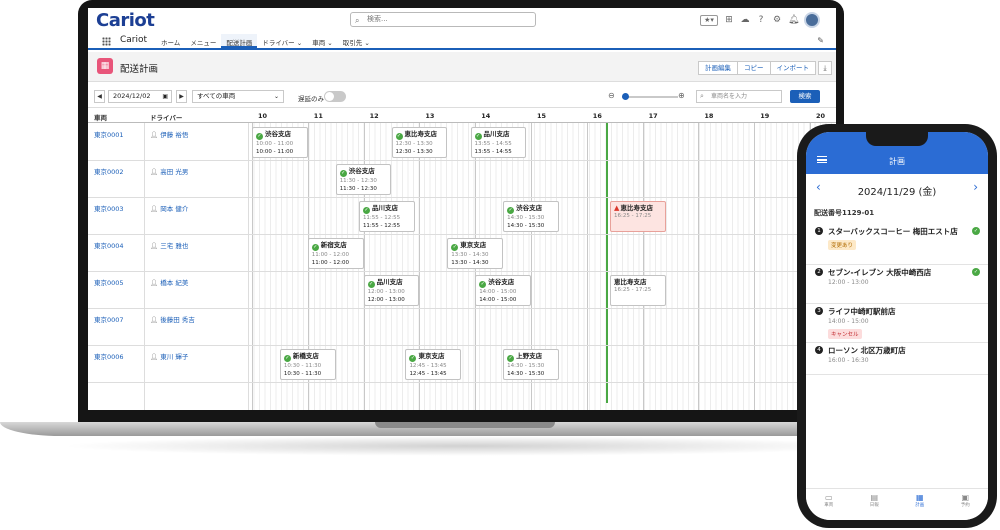 The image size is (1000, 530). What do you see at coordinates (709, 116) in the screenshot?
I see `hour-label: 18` at bounding box center [709, 116].